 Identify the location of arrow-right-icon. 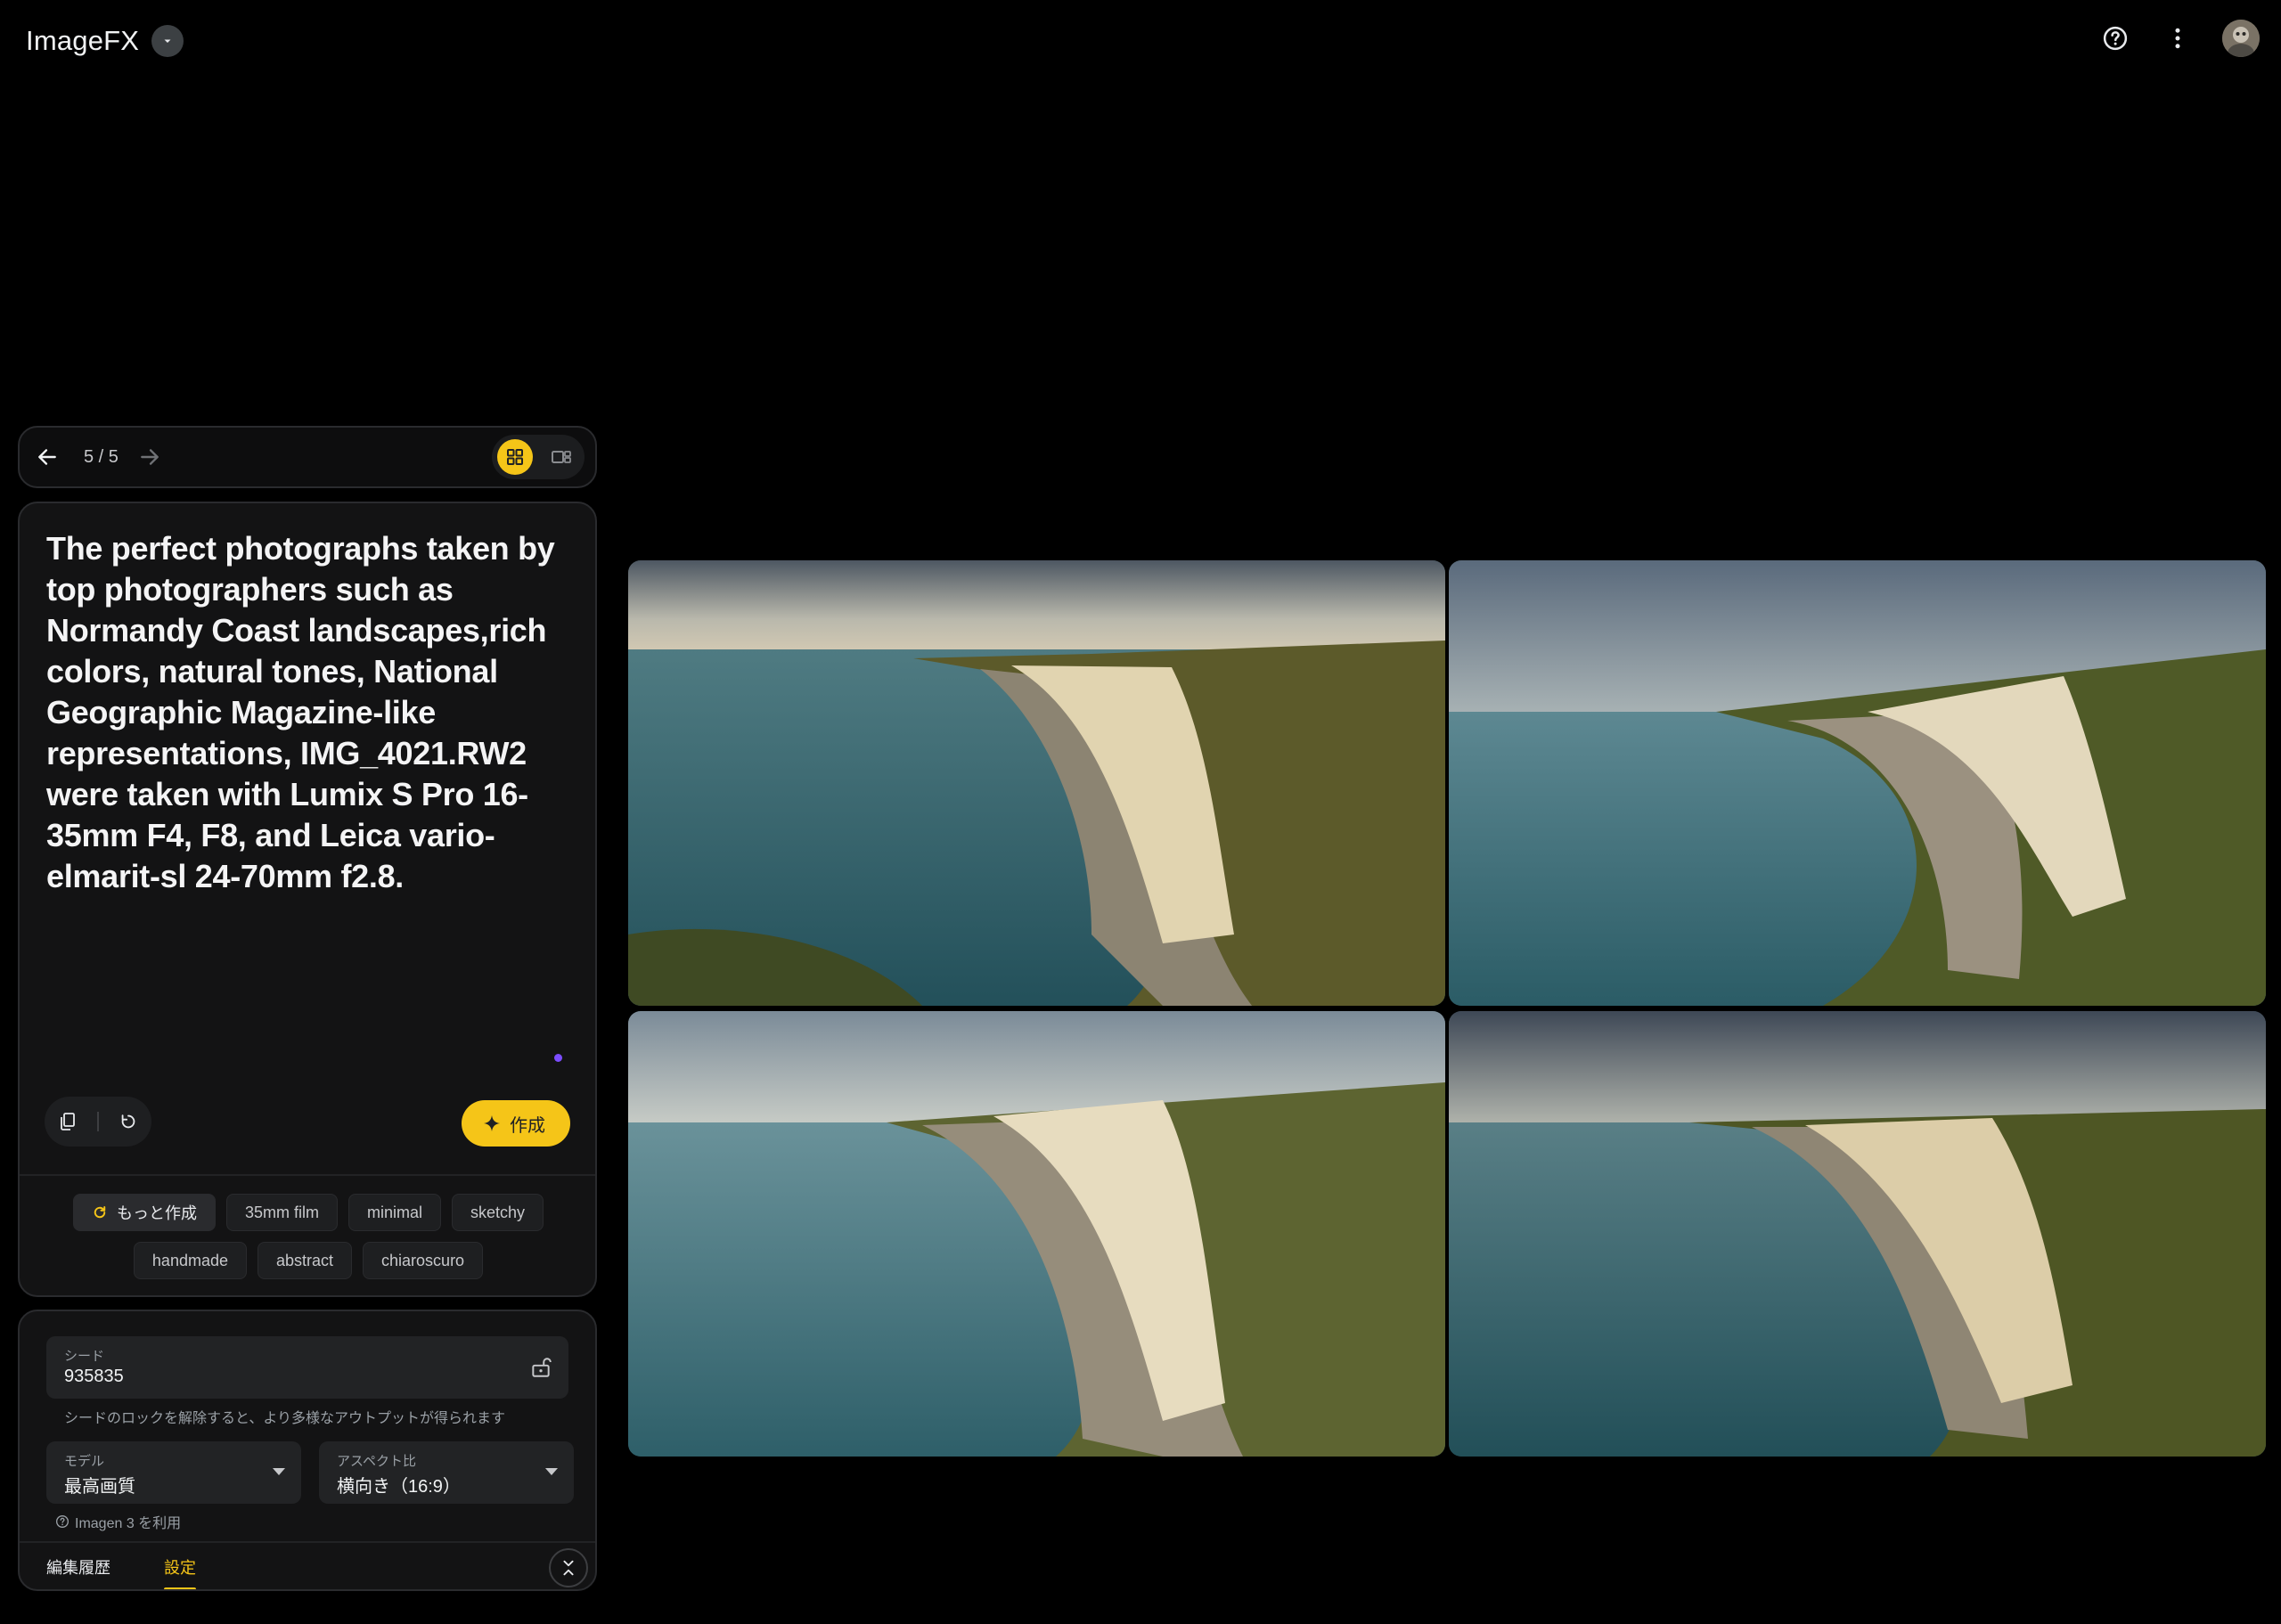
(150, 457).